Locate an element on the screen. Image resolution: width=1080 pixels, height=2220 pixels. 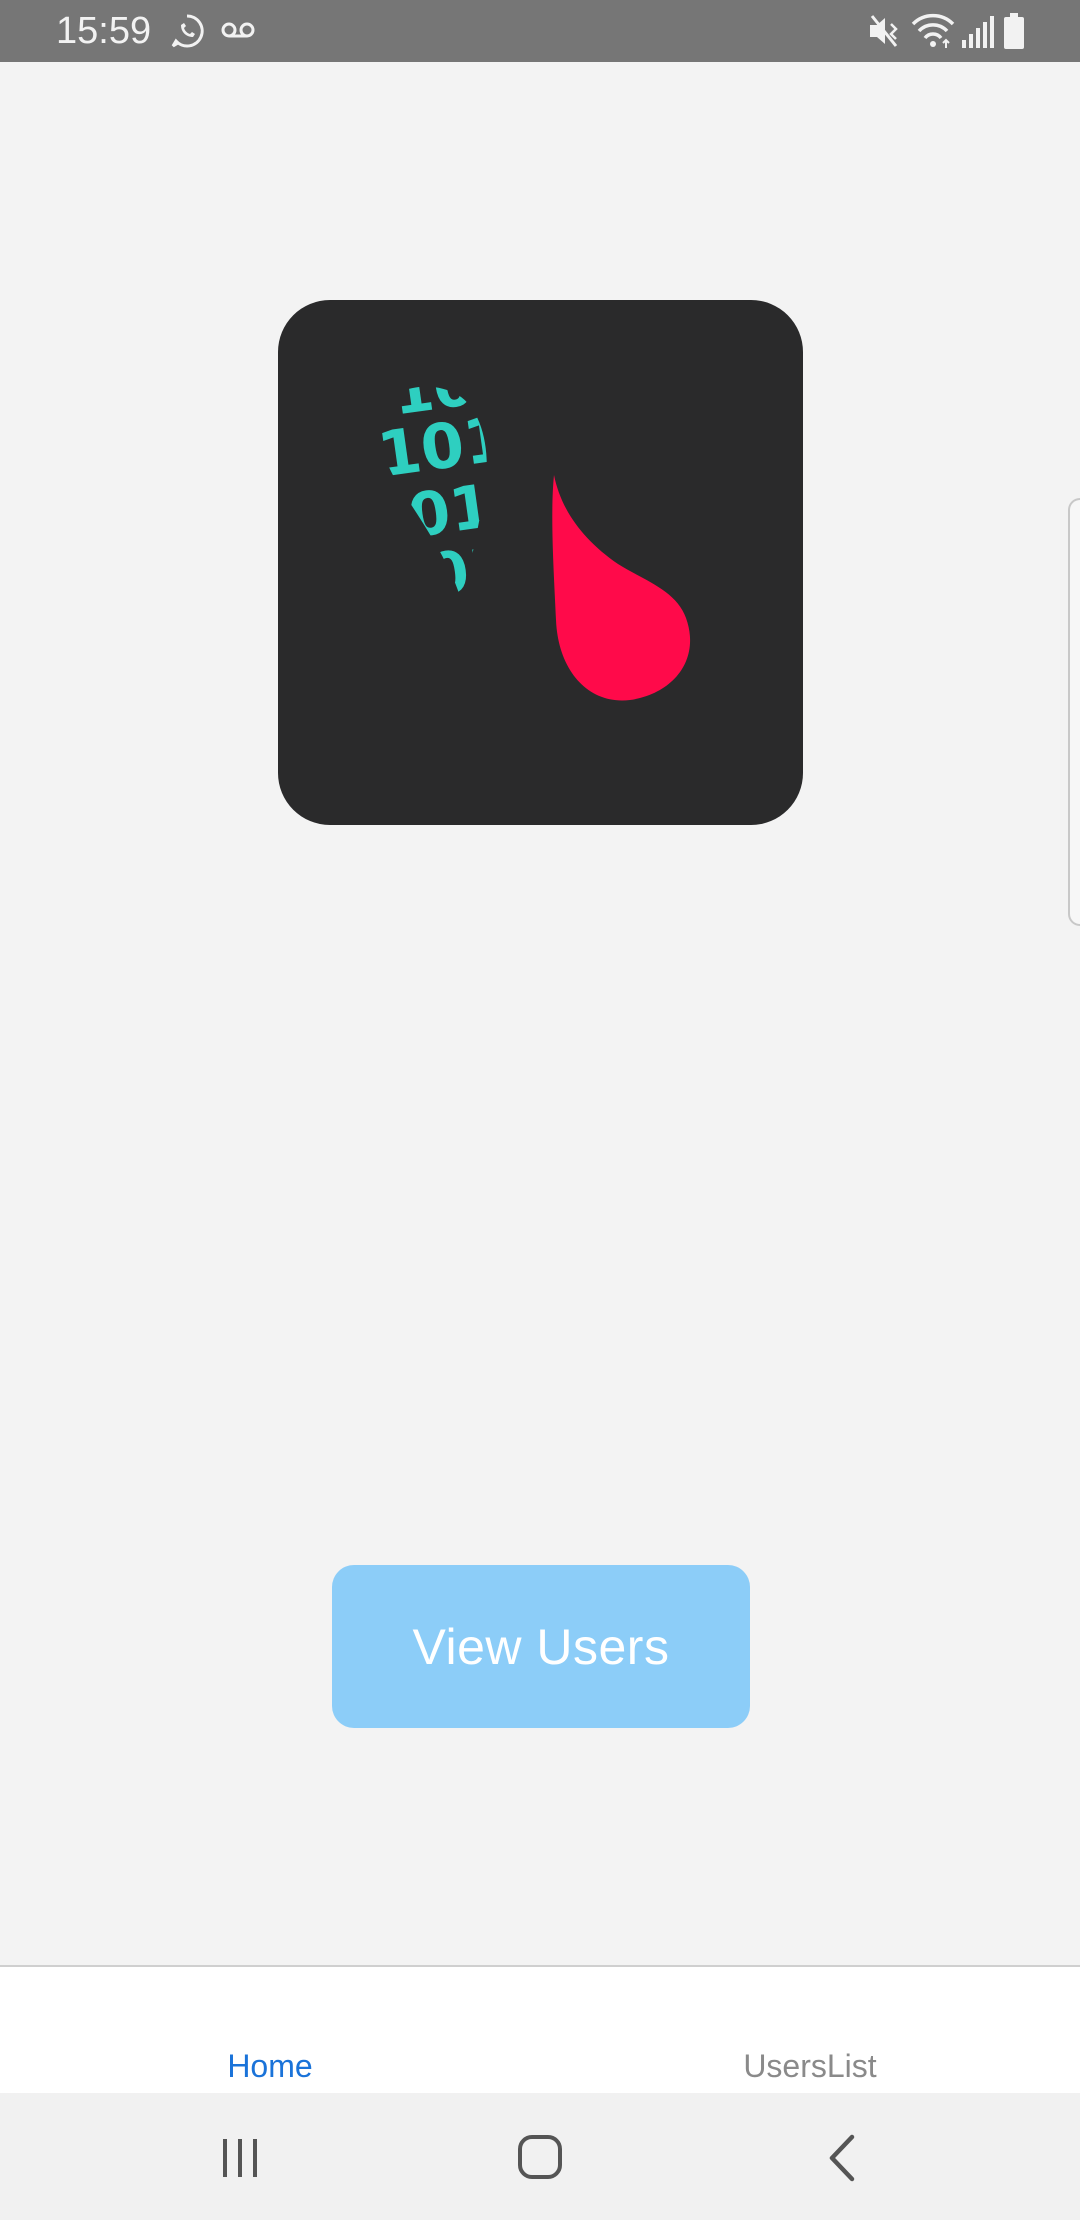
status-bar: 15:59 is located at coordinates (540, 31).